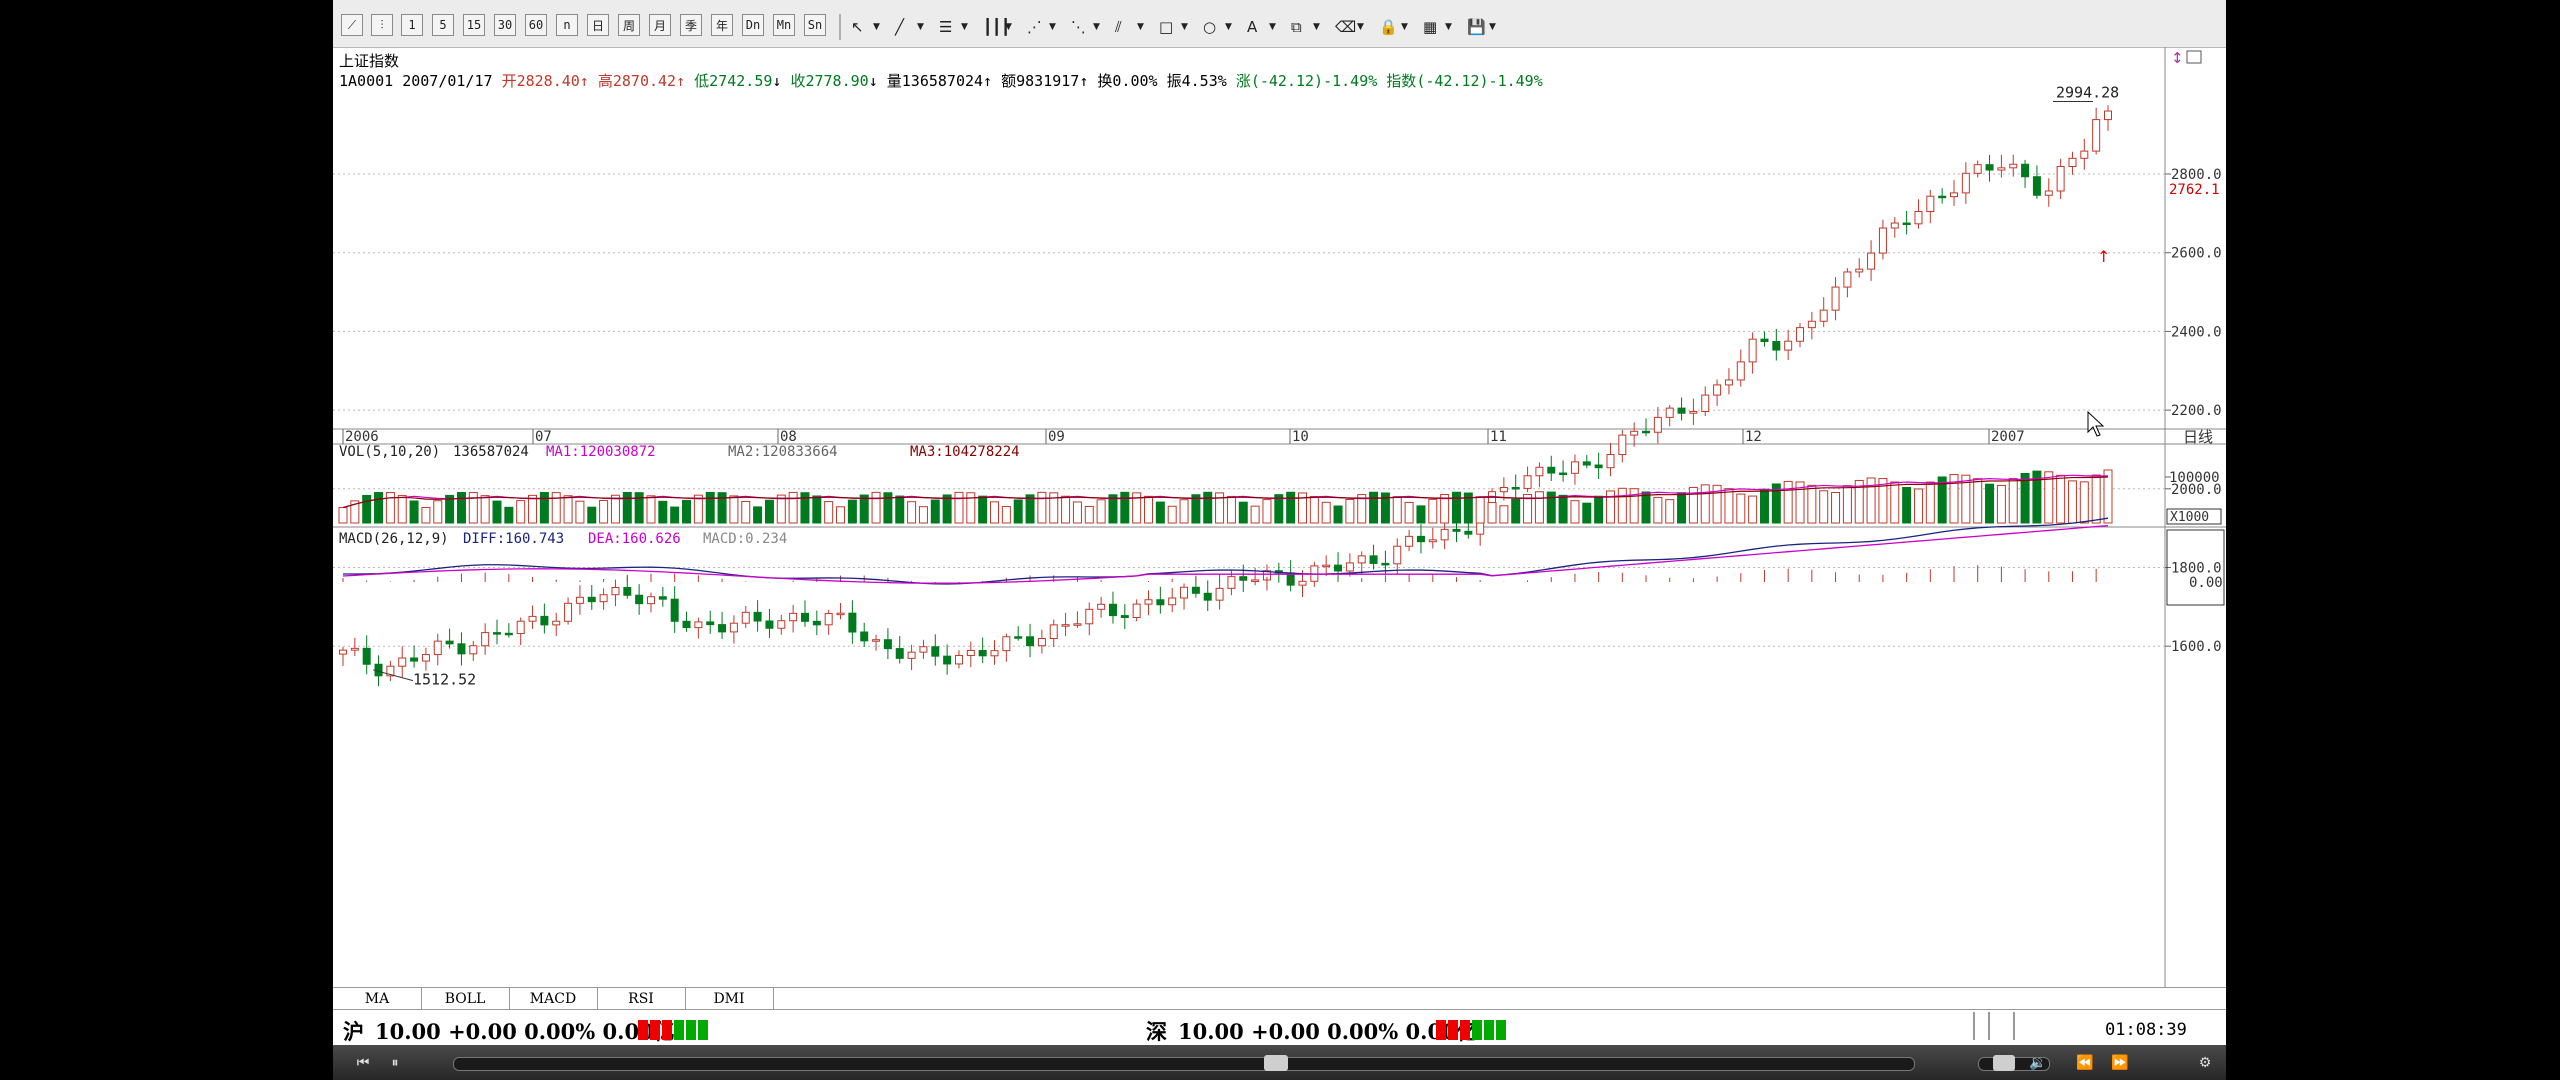 The width and height of the screenshot is (2560, 1080). Describe the element at coordinates (1275, 1063) in the screenshot. I see `seek-thumb` at that location.